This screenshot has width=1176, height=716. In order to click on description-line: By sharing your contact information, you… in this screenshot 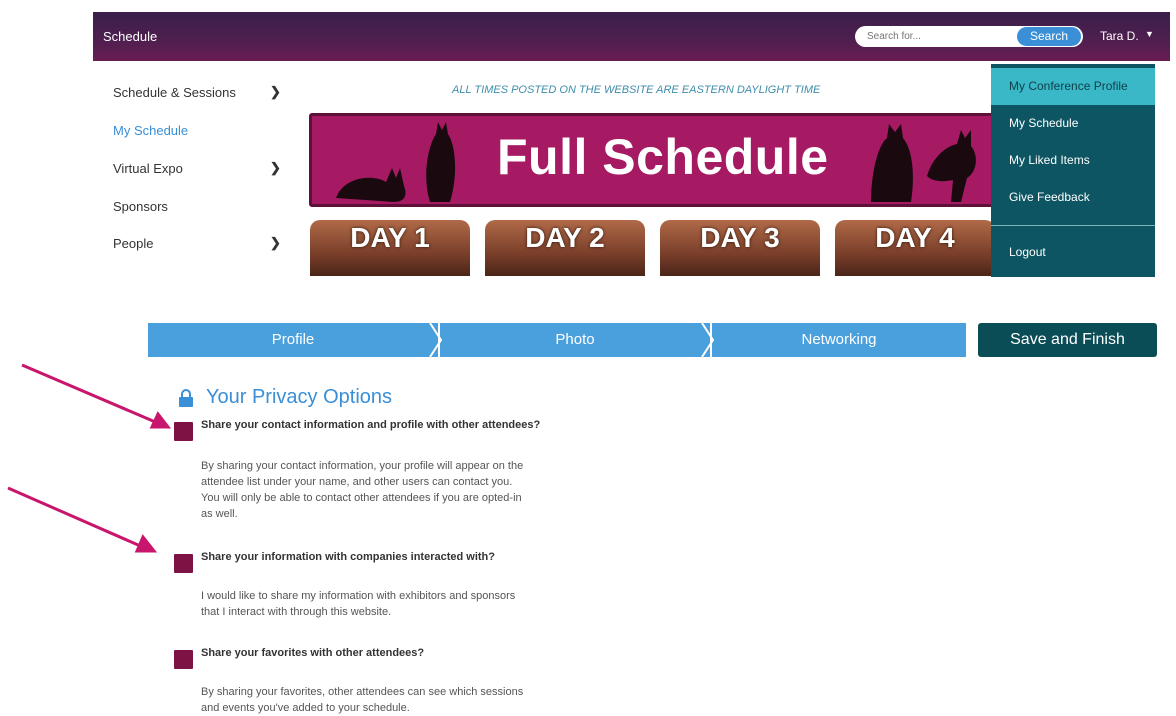, I will do `click(362, 466)`.